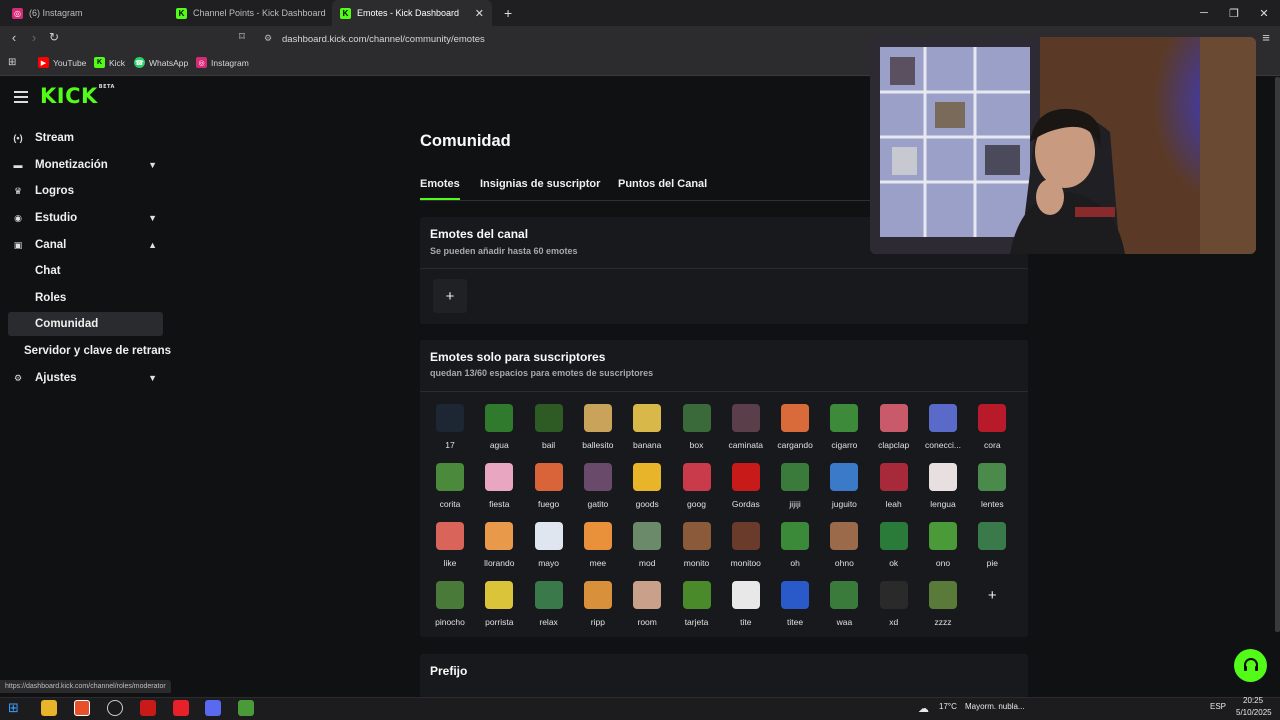 Image resolution: width=1280 pixels, height=720 pixels. What do you see at coordinates (450, 545) in the screenshot?
I see `emote-item: like` at bounding box center [450, 545].